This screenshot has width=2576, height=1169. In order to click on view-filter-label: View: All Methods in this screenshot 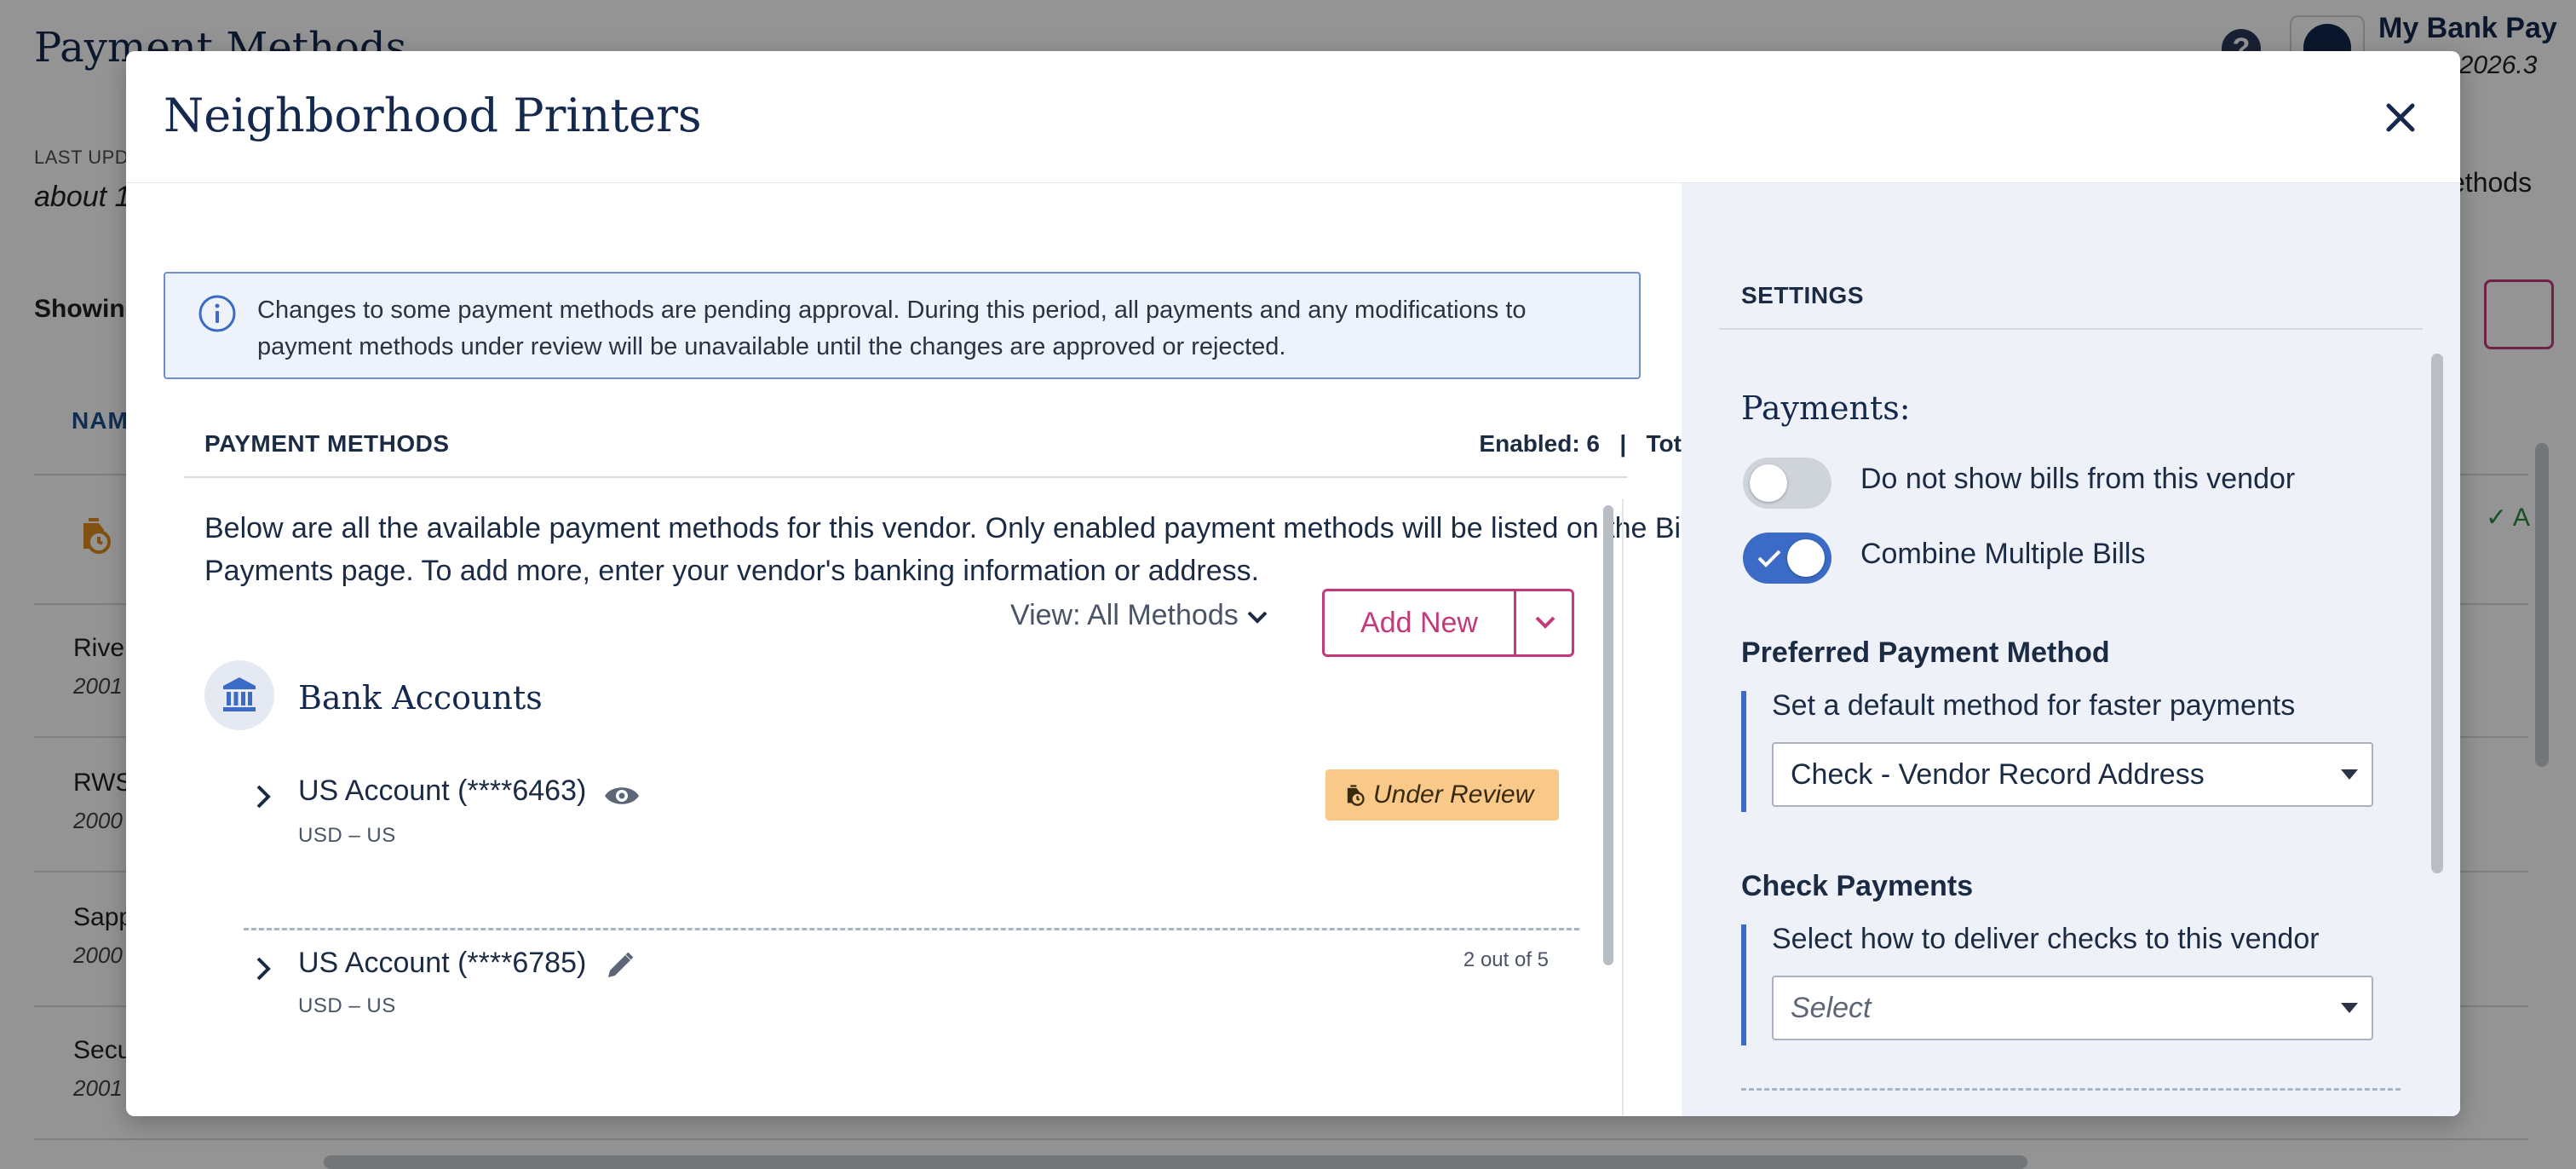, I will do `click(1125, 615)`.